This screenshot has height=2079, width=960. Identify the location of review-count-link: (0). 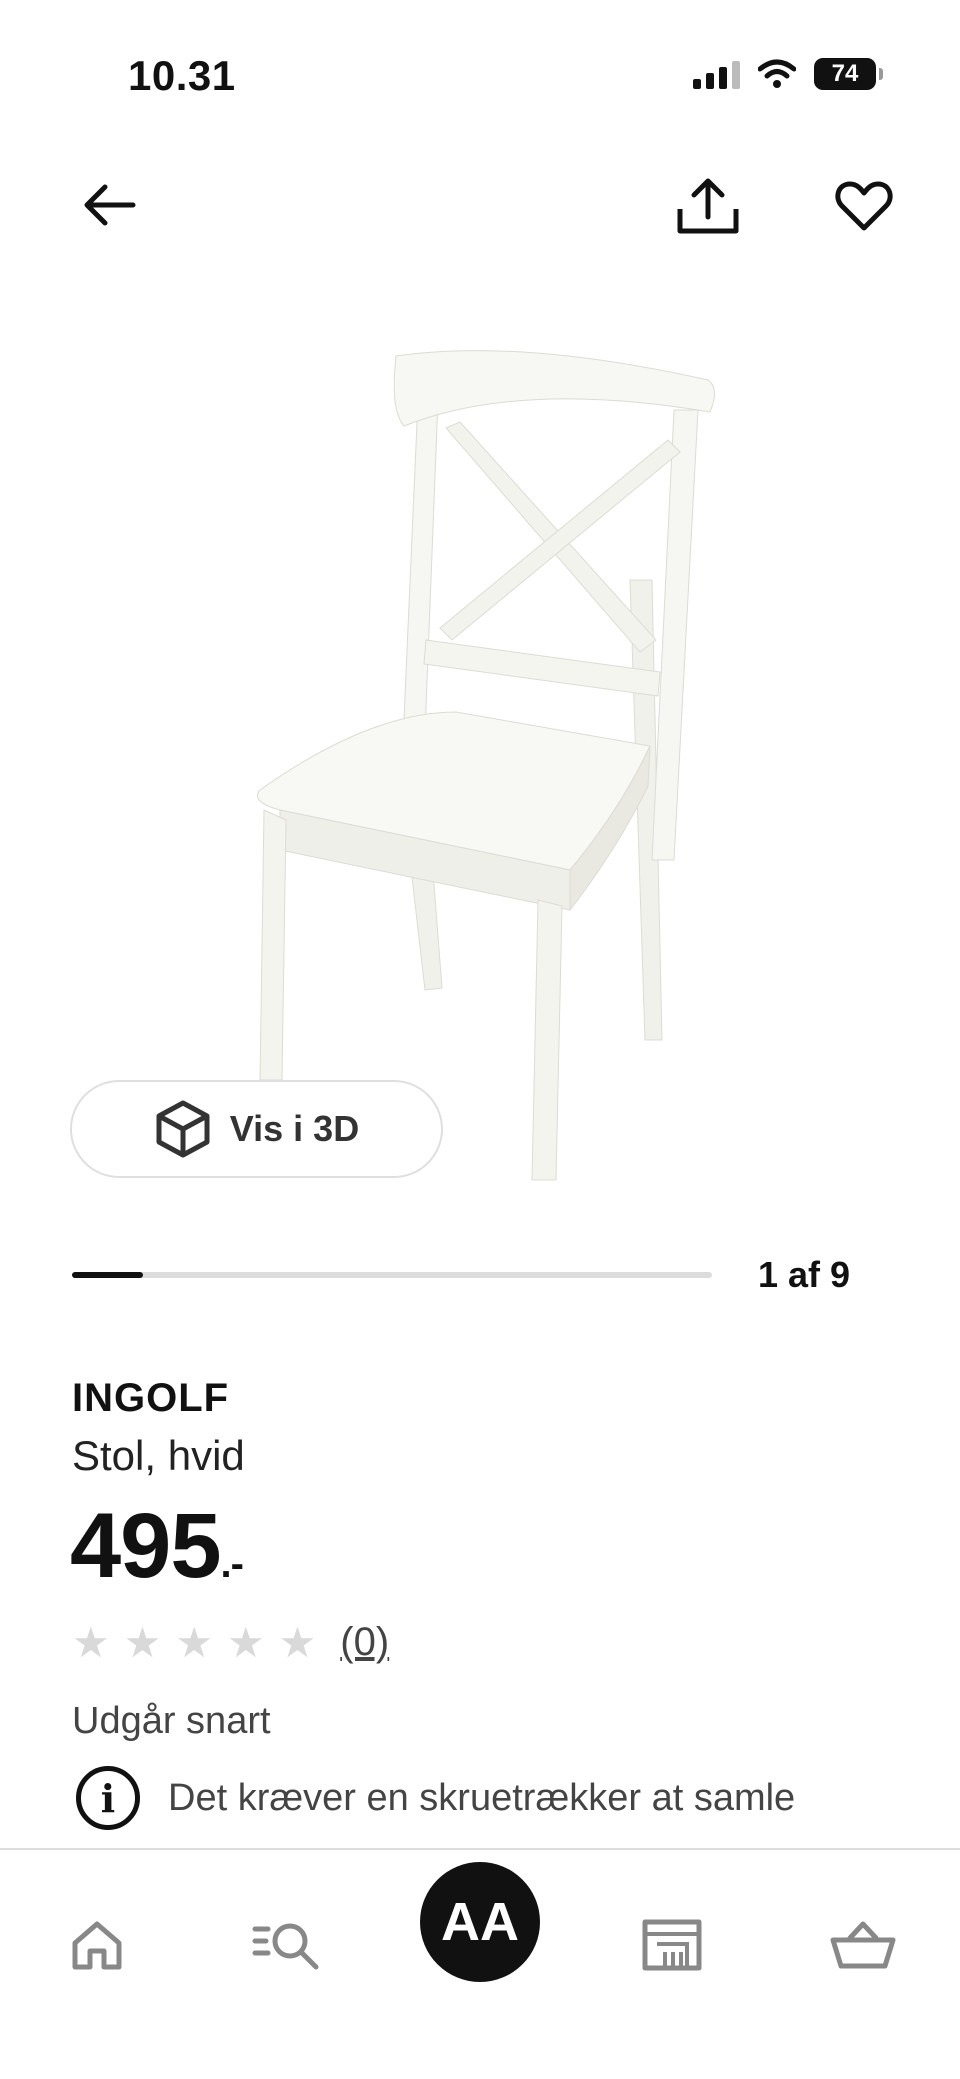
(364, 1642).